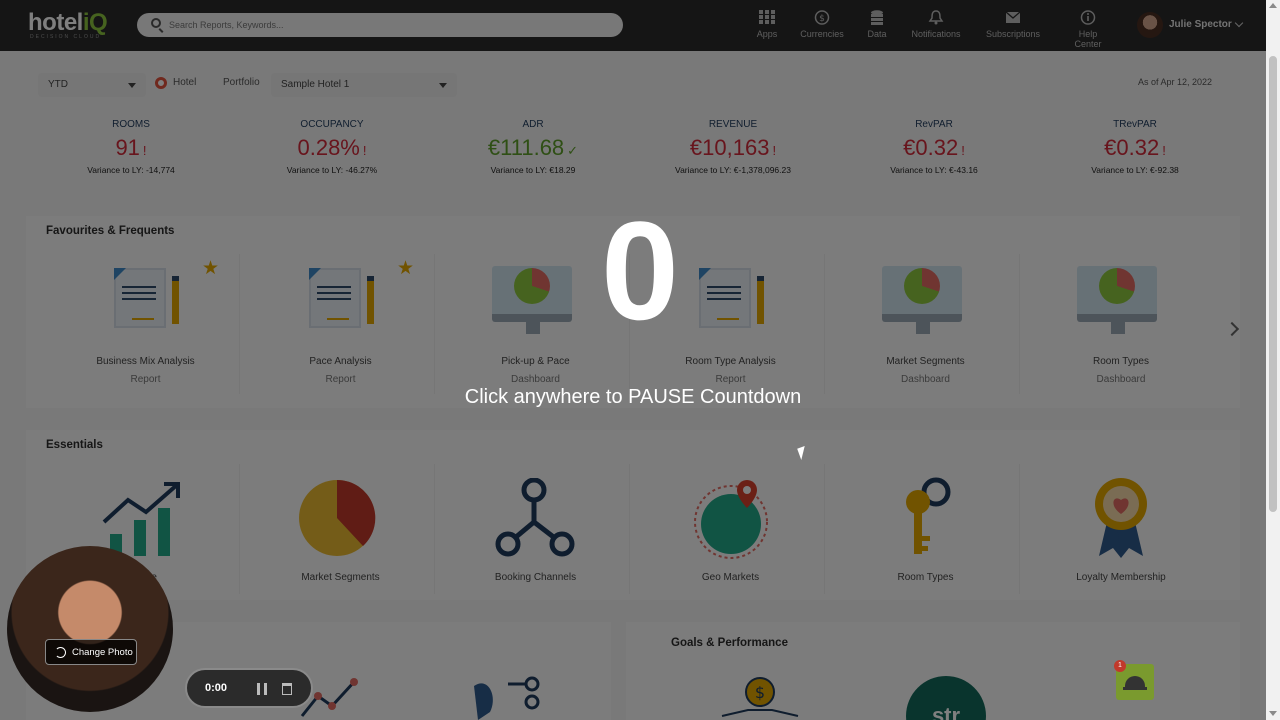 The height and width of the screenshot is (720, 1280). I want to click on change-photo-button: Change Photo, so click(91, 652).